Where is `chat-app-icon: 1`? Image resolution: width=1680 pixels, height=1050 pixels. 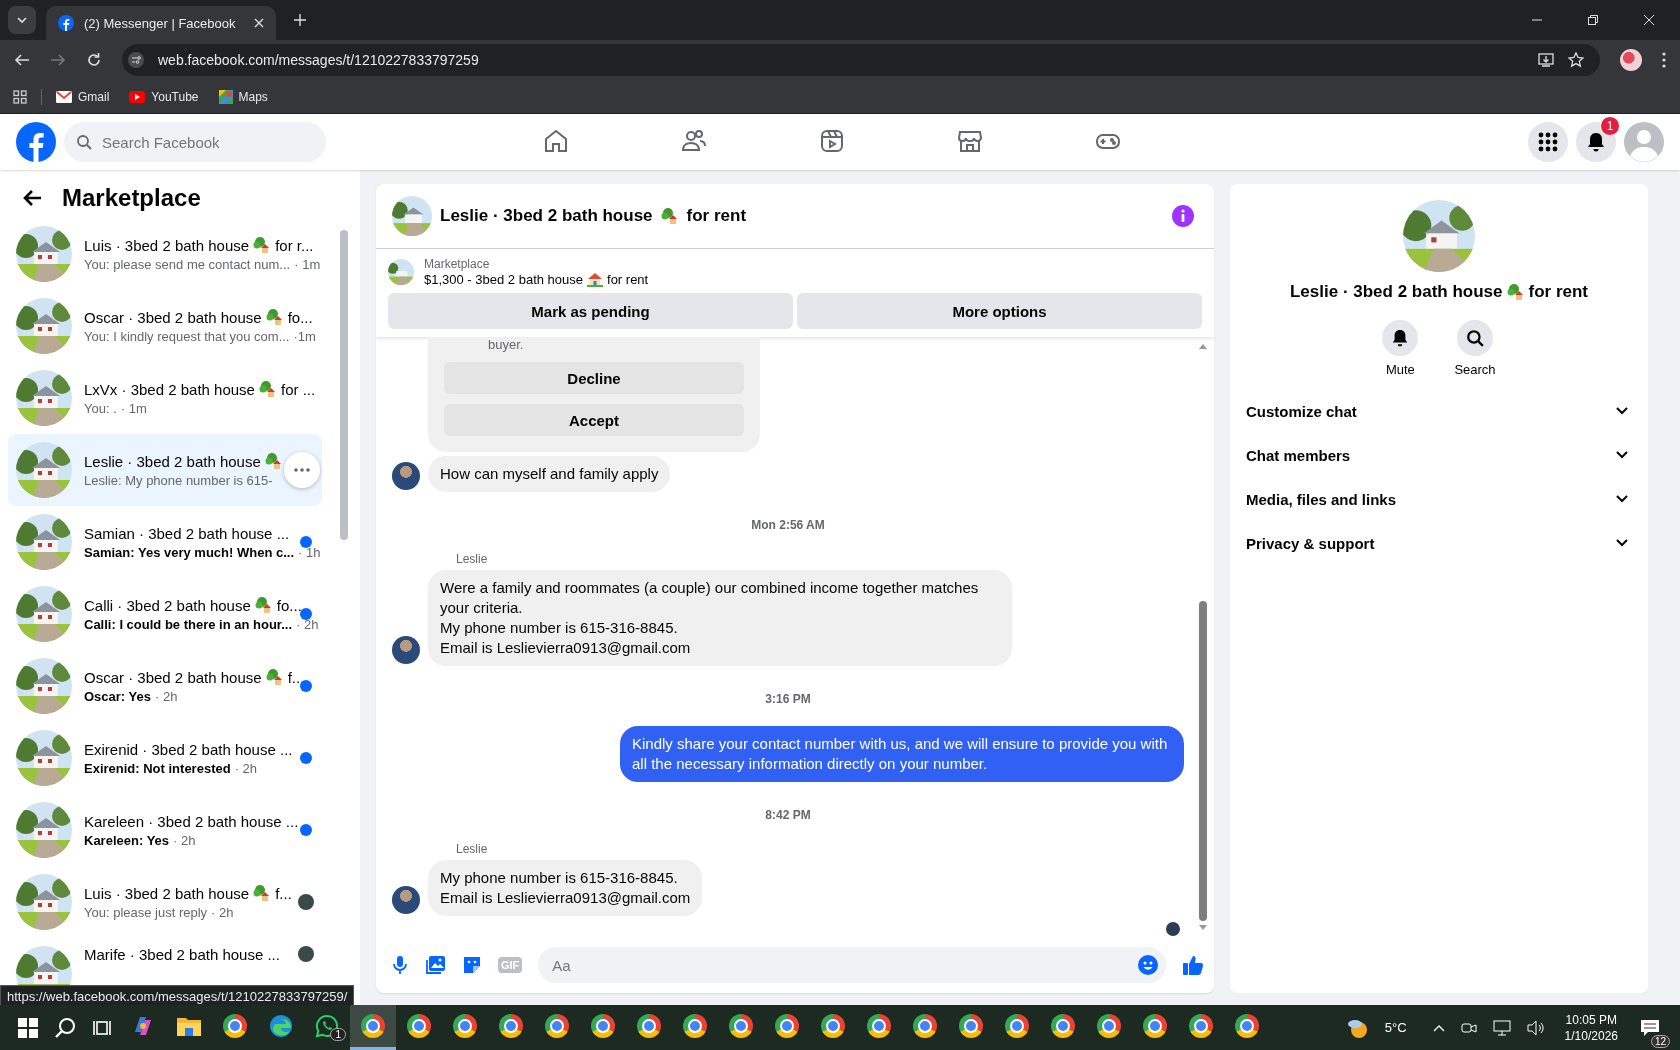 chat-app-icon: 1 is located at coordinates (327, 1027).